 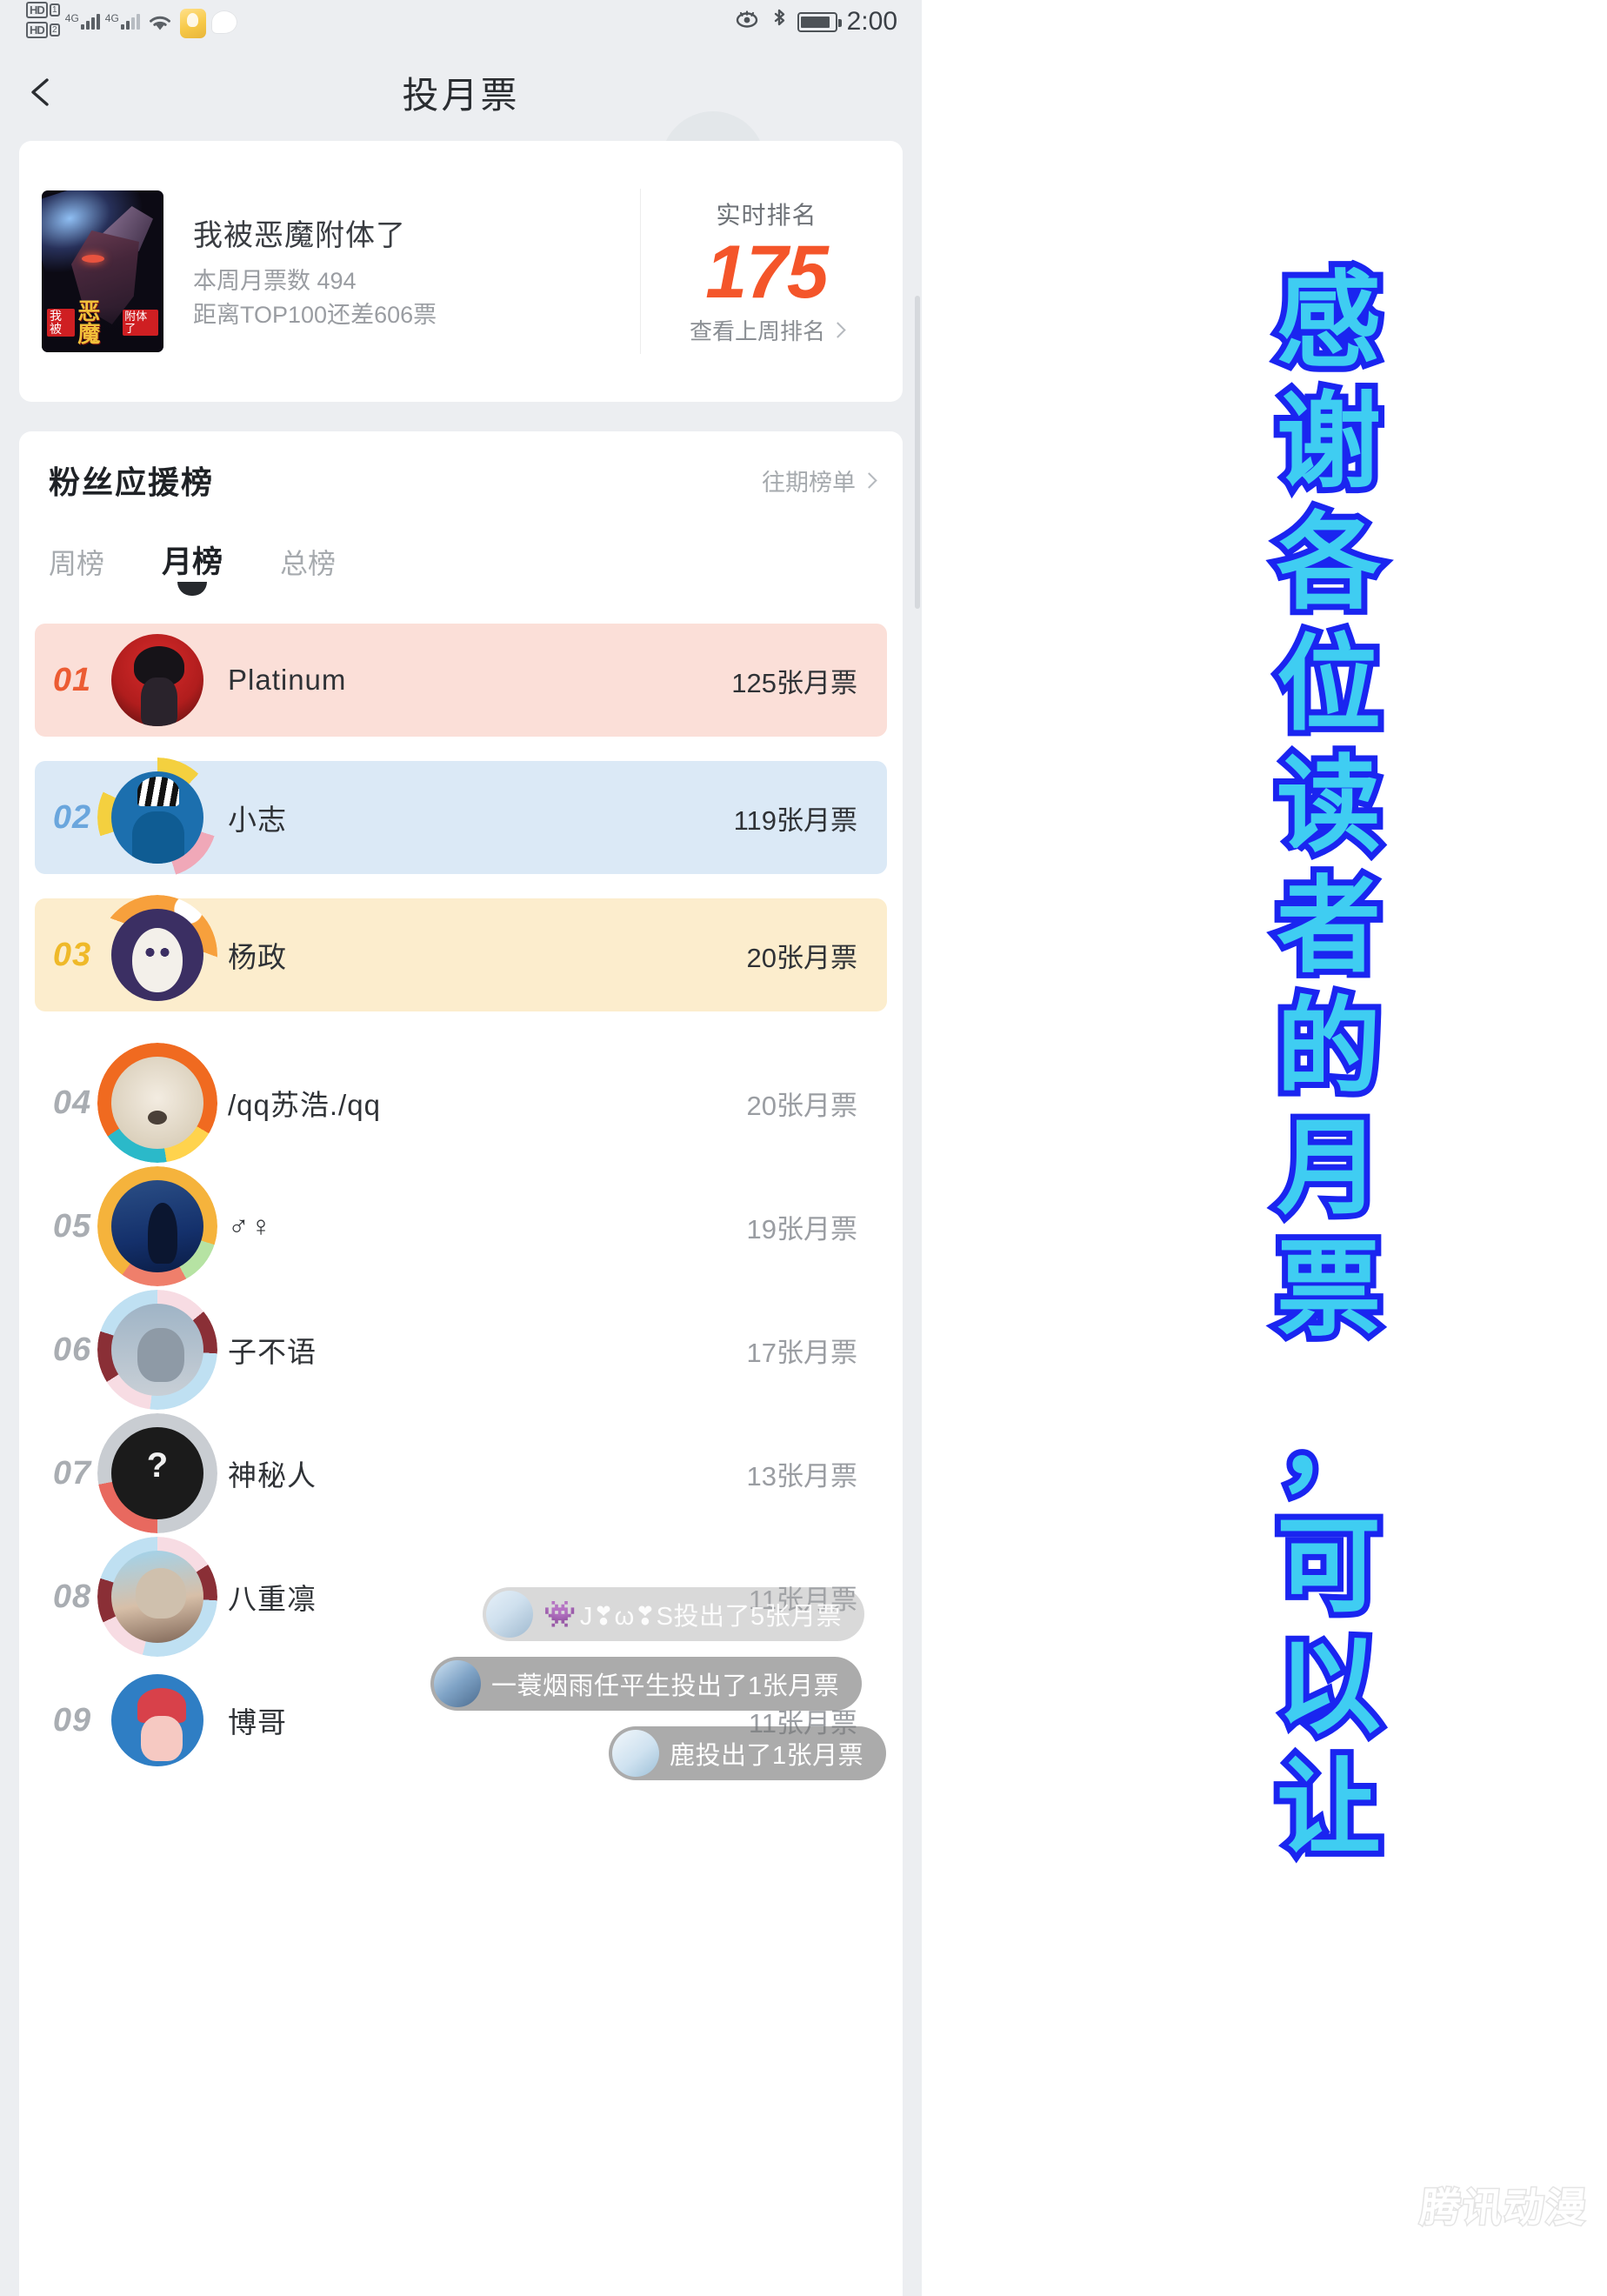 What do you see at coordinates (560, 1614) in the screenshot?
I see `space-invader-icon: 👾` at bounding box center [560, 1614].